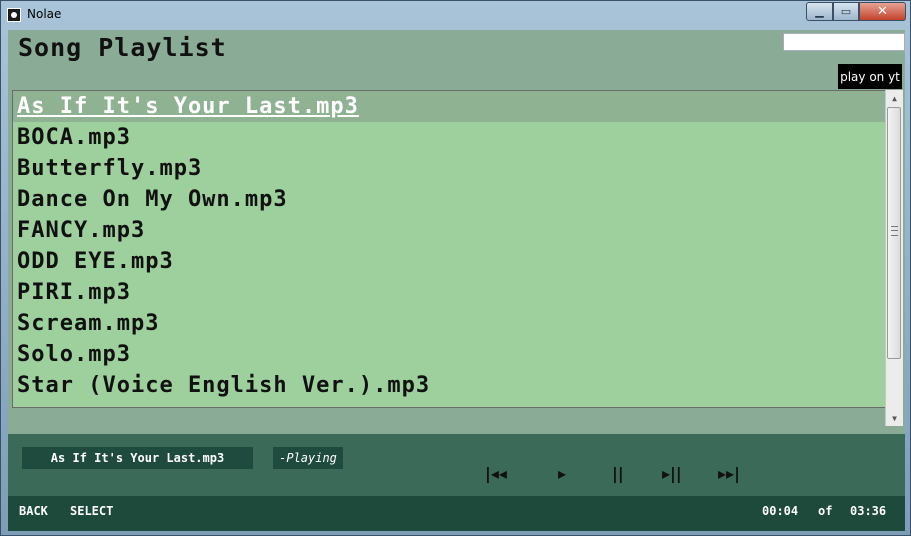  Describe the element at coordinates (14, 15) in the screenshot. I see `app-icon` at that location.